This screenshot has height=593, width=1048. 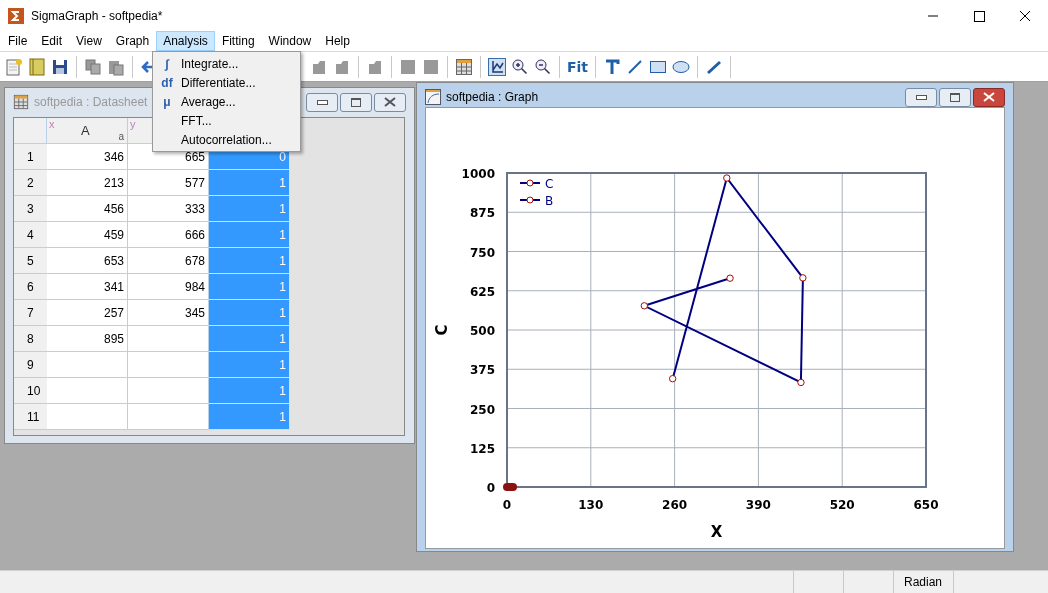 What do you see at coordinates (168, 313) in the screenshot?
I see `table-cell: 345` at bounding box center [168, 313].